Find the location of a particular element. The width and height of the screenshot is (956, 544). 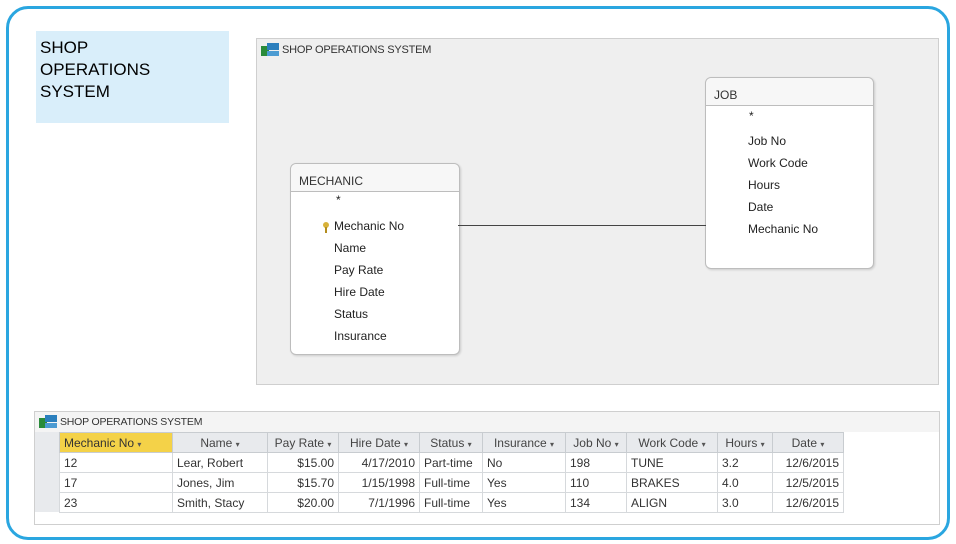

cell: Smith, Stacy is located at coordinates (220, 502).